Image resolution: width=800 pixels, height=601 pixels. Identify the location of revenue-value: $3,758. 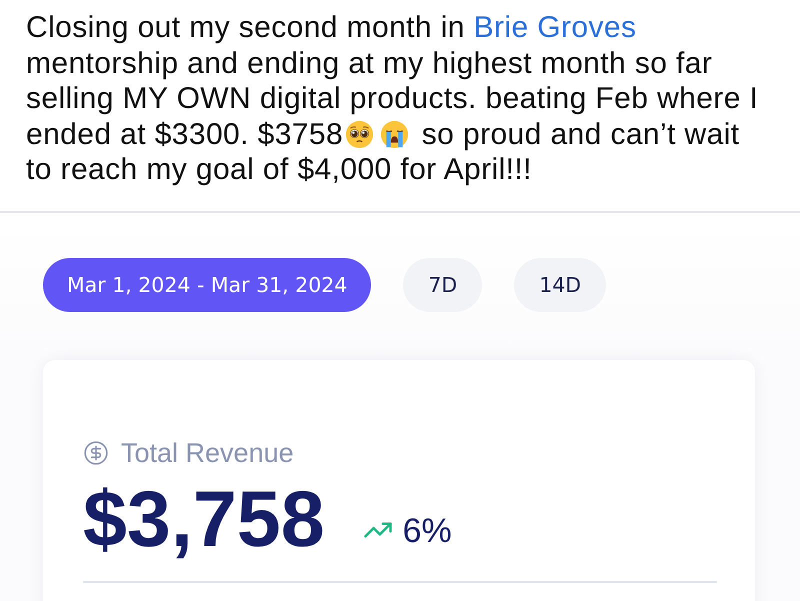
(204, 518).